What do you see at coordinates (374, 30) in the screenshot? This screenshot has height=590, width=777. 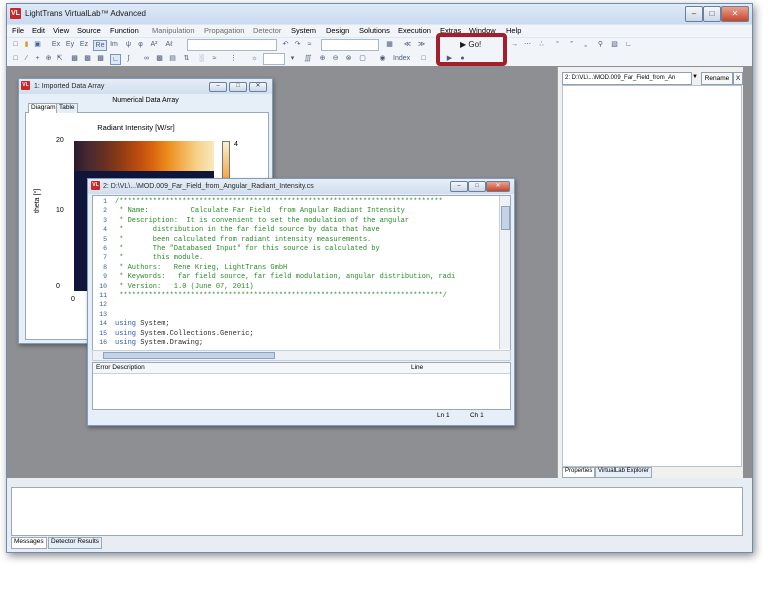 I see `menu-solutions: Solutions` at bounding box center [374, 30].